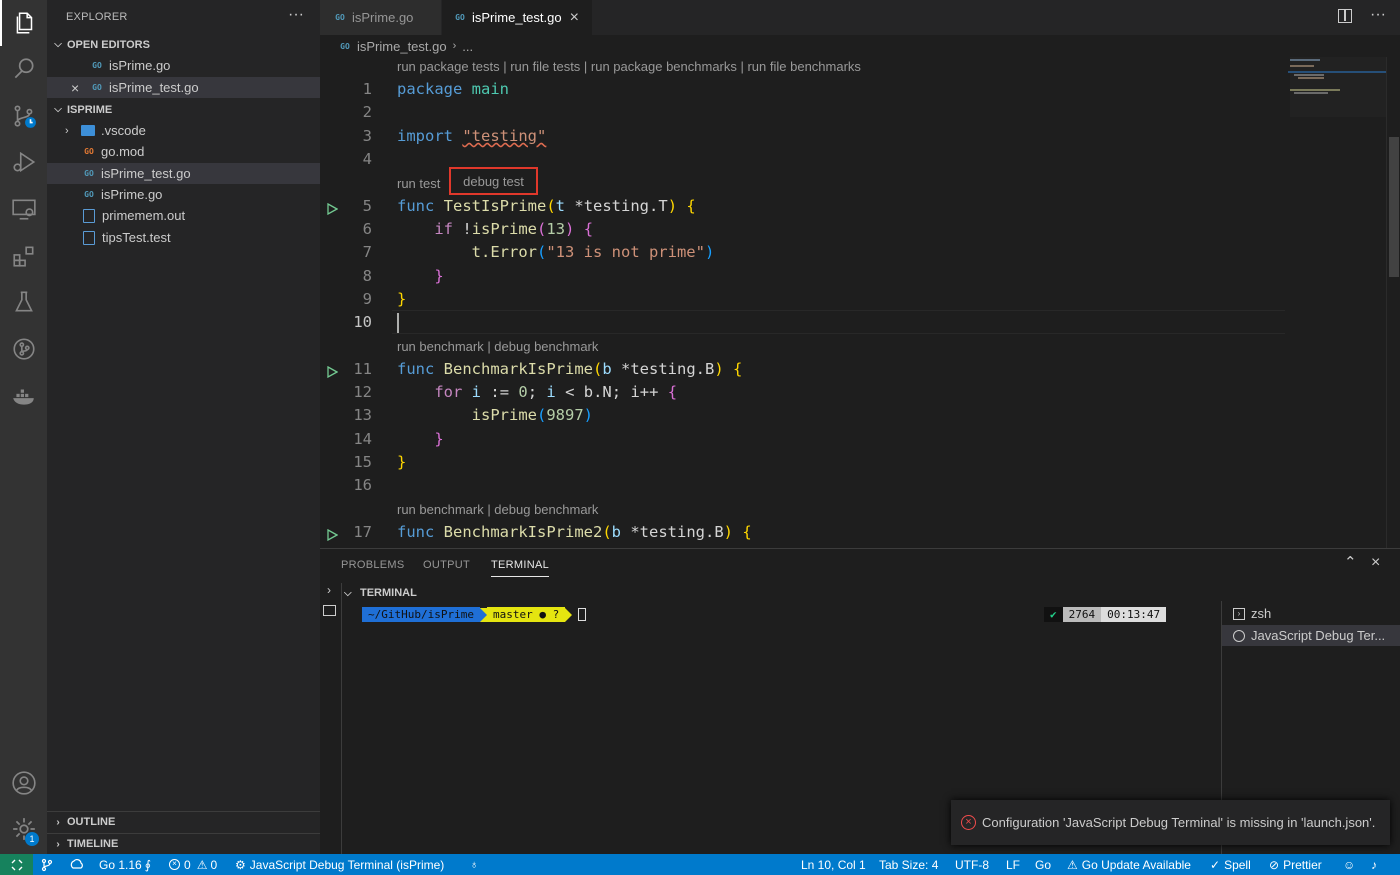 The width and height of the screenshot is (1400, 875). Describe the element at coordinates (526, 614) in the screenshot. I see `prompt-branch: master ● ?` at that location.